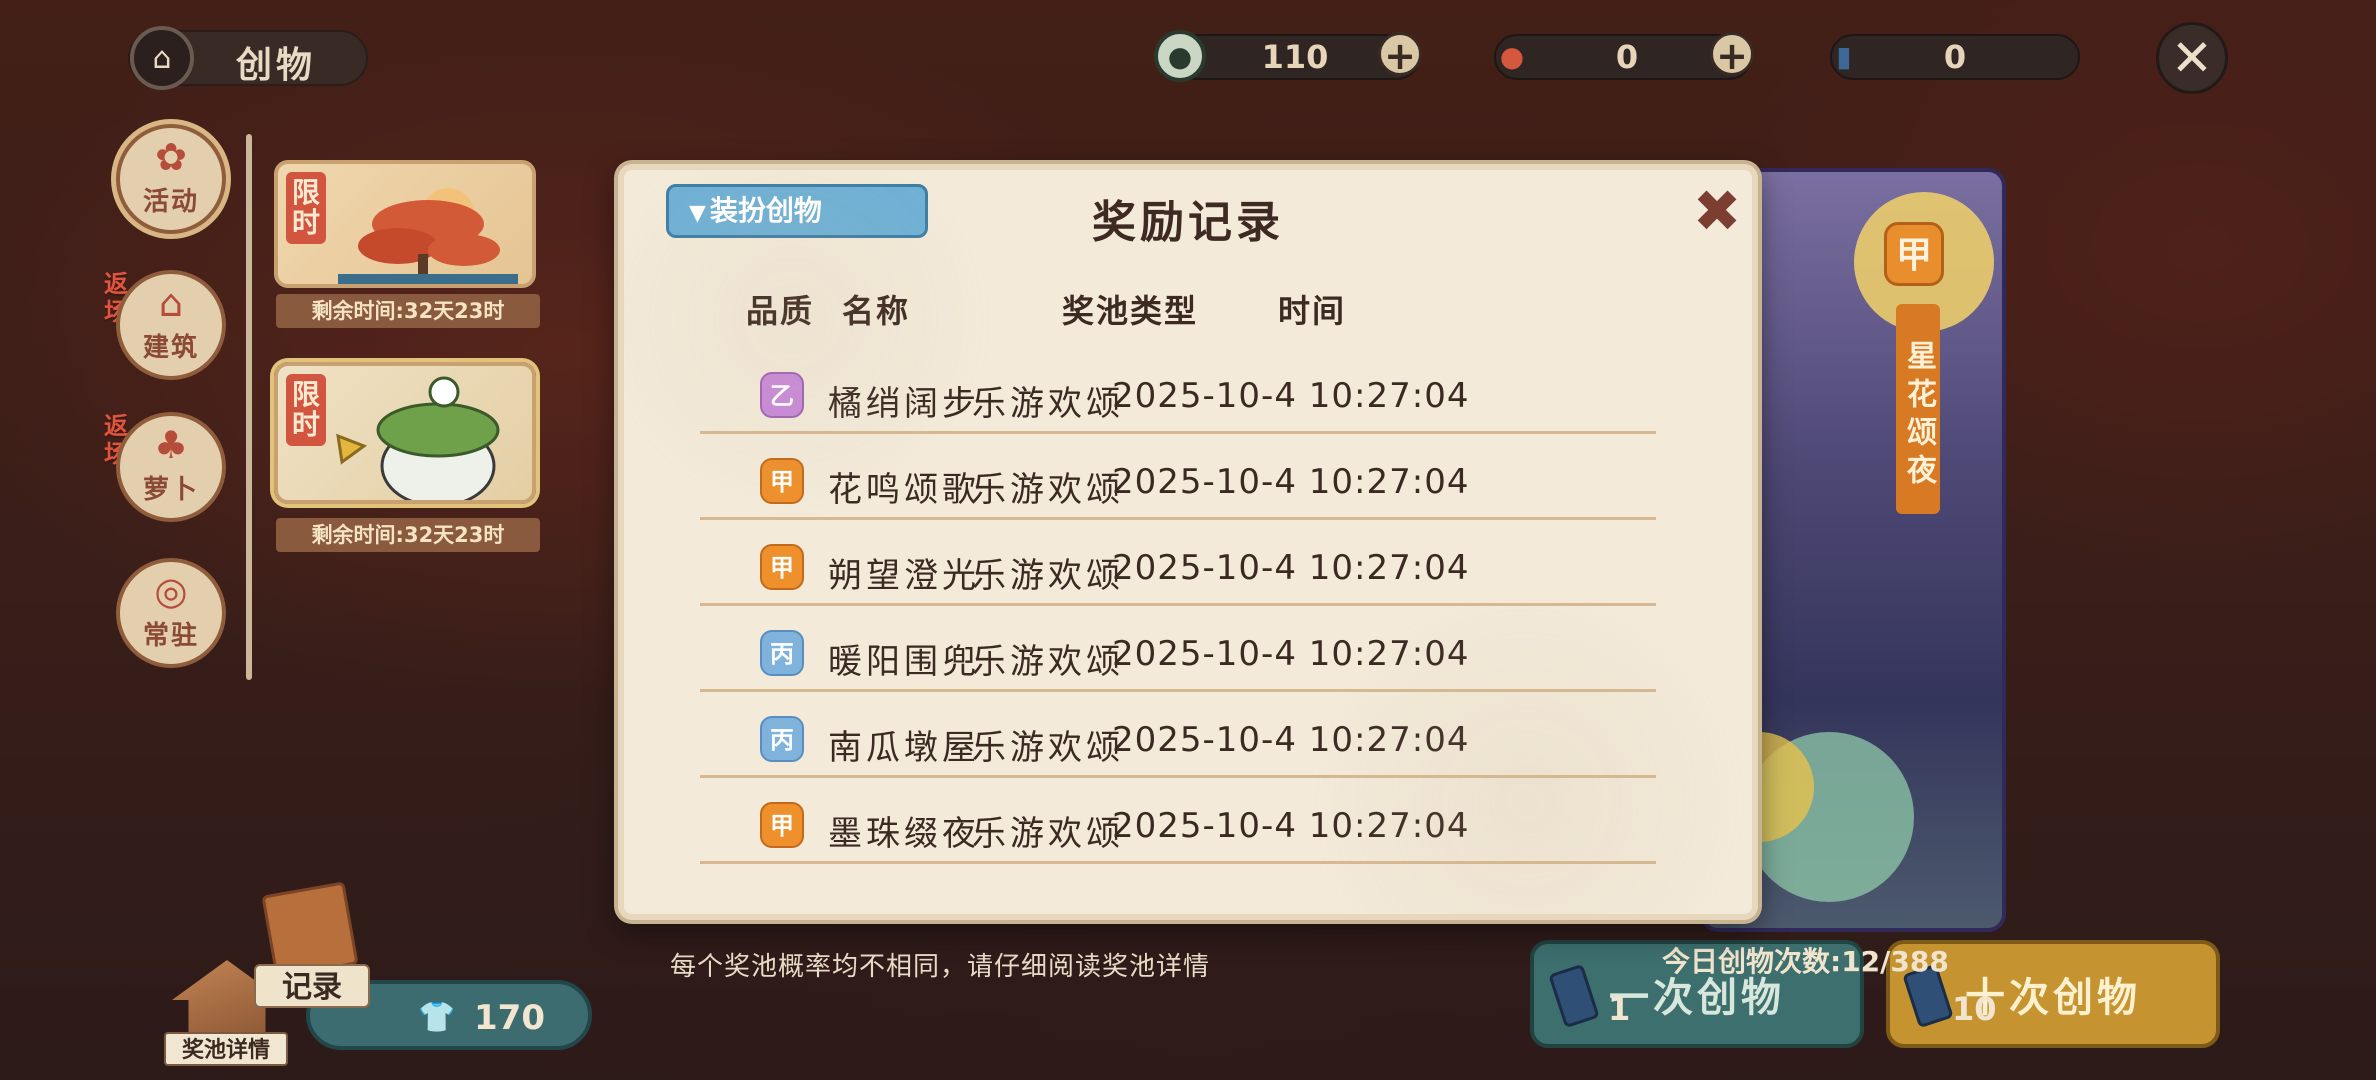 The height and width of the screenshot is (1080, 2376). Describe the element at coordinates (780, 311) in the screenshot. I see `column-quality: 品质` at that location.